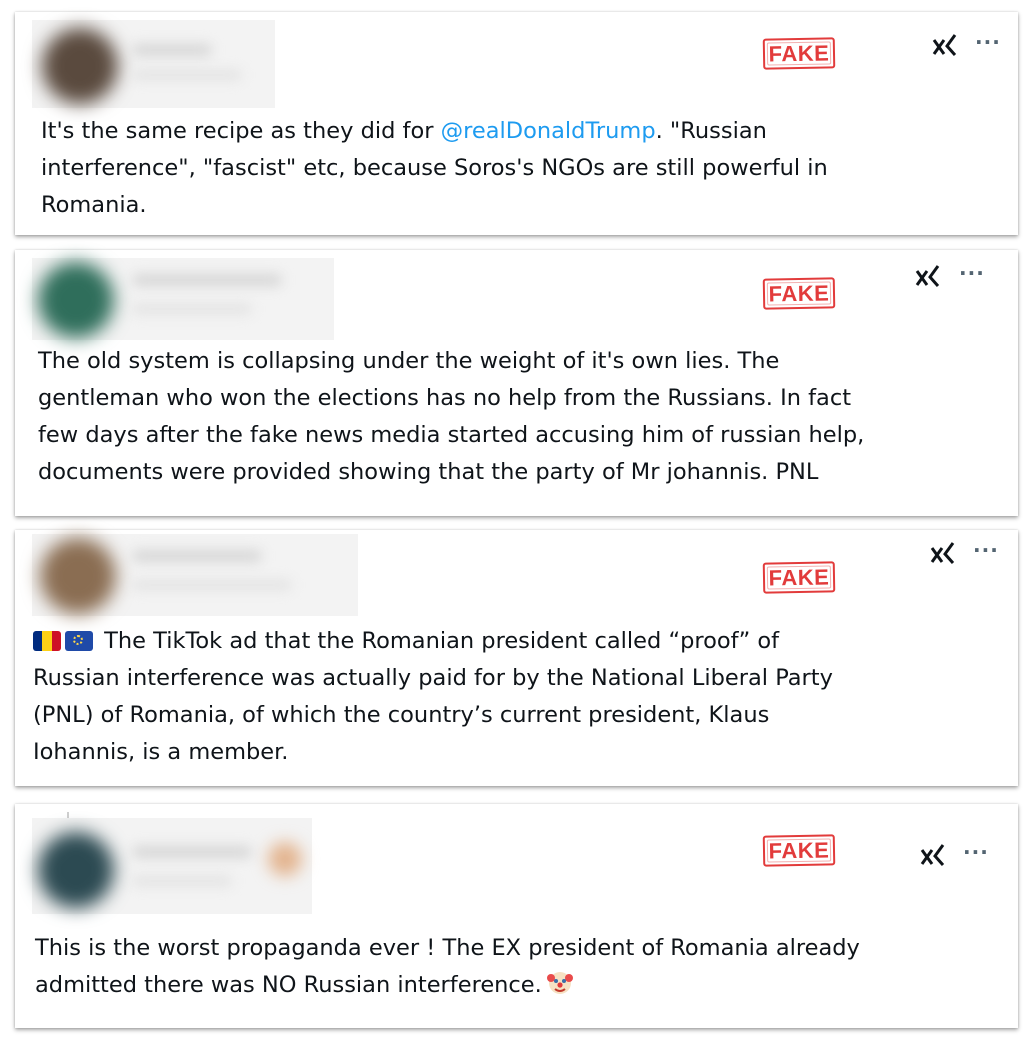 The width and height of the screenshot is (1034, 1040). I want to click on eu-flag-emoji, so click(79, 641).